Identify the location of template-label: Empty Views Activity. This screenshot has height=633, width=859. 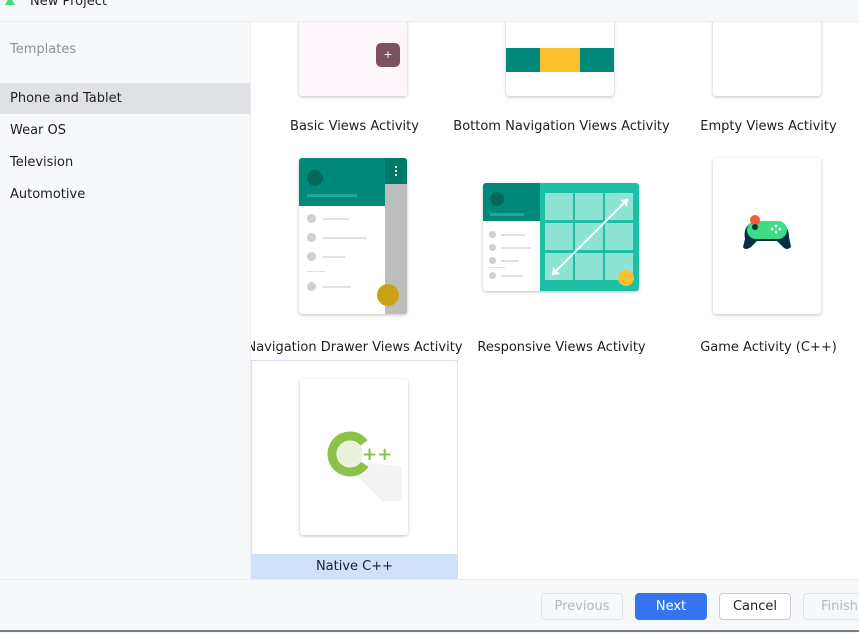
(768, 126).